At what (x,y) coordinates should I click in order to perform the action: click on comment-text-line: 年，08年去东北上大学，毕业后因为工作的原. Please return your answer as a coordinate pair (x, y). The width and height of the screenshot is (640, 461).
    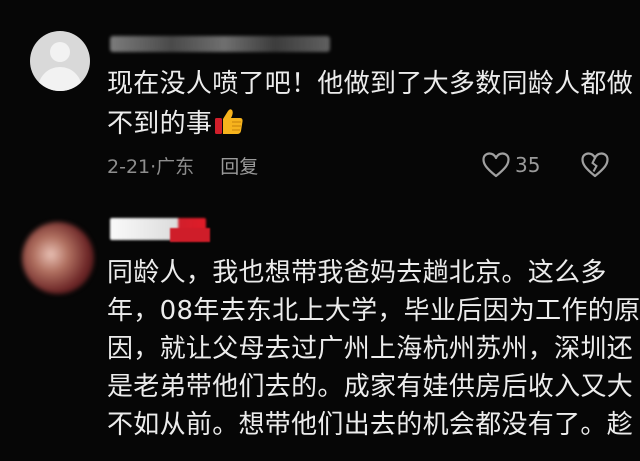
    Looking at the image, I should click on (373, 311).